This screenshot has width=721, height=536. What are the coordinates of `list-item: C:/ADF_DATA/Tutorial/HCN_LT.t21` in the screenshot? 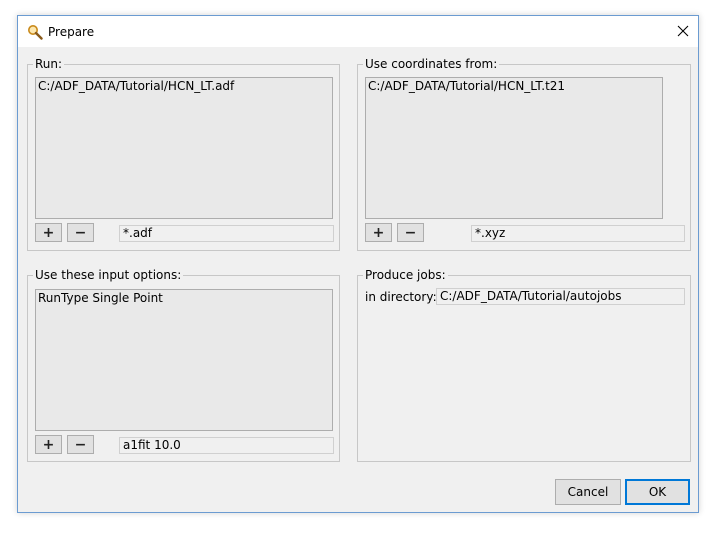 It's located at (514, 86).